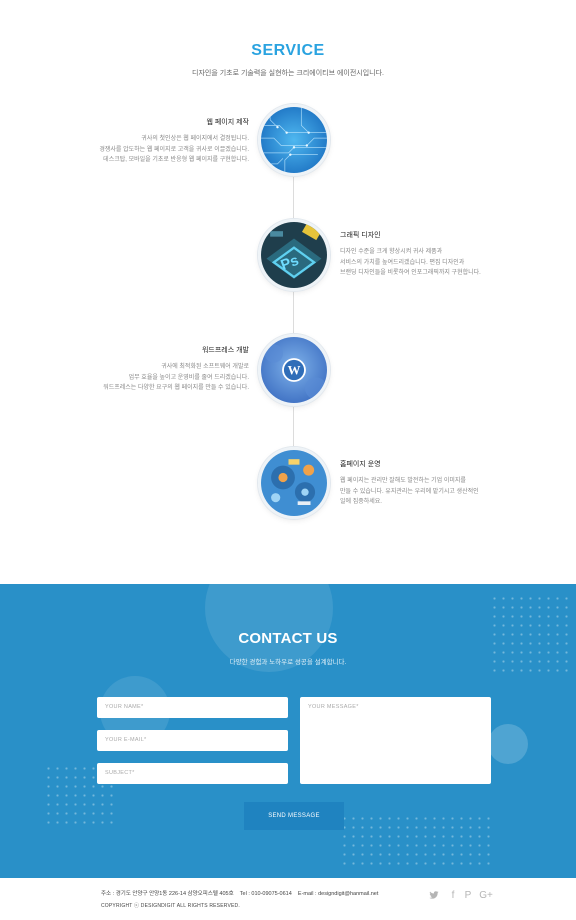  I want to click on service-item-line: 경쟁사를 압도하는 웹 페이지로 고객을 귀사로 이끌겠습니다., so click(174, 149).